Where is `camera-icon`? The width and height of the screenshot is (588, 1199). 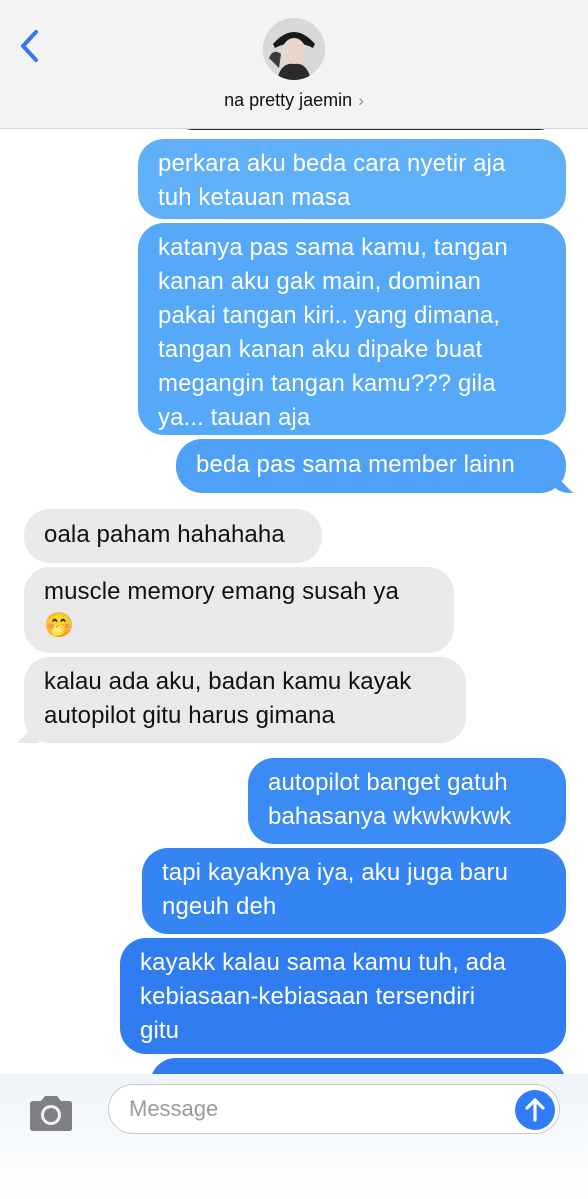 camera-icon is located at coordinates (51, 1113).